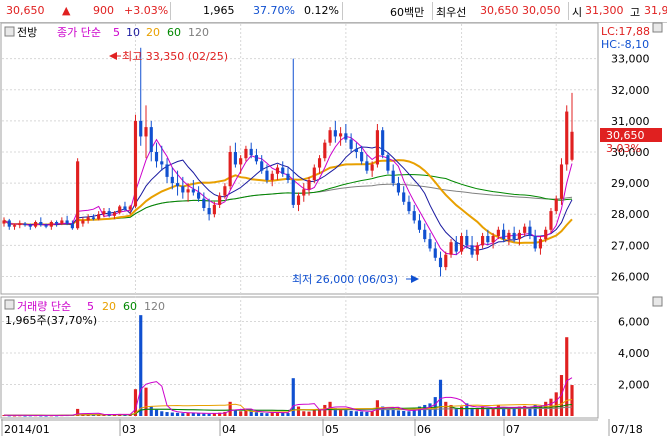 The height and width of the screenshot is (439, 667). Describe the element at coordinates (168, 56) in the screenshot. I see `max-annotation: 최고 33,350 (02/25)` at that location.